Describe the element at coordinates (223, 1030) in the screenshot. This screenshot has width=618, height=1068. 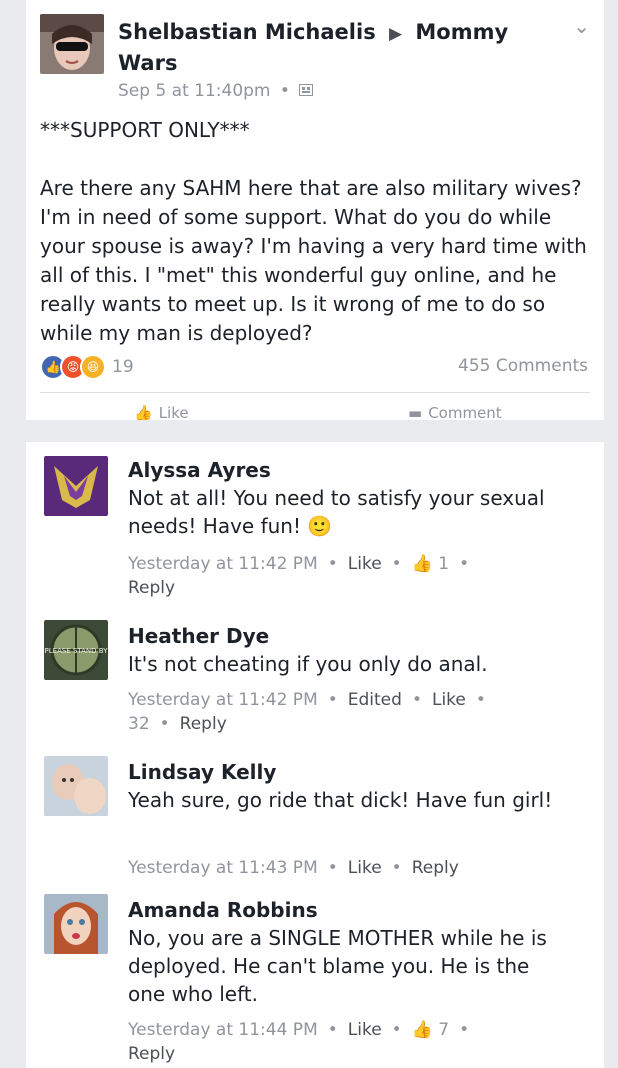
I see `comment-timestamp: Yesterday at 11:44 PM` at that location.